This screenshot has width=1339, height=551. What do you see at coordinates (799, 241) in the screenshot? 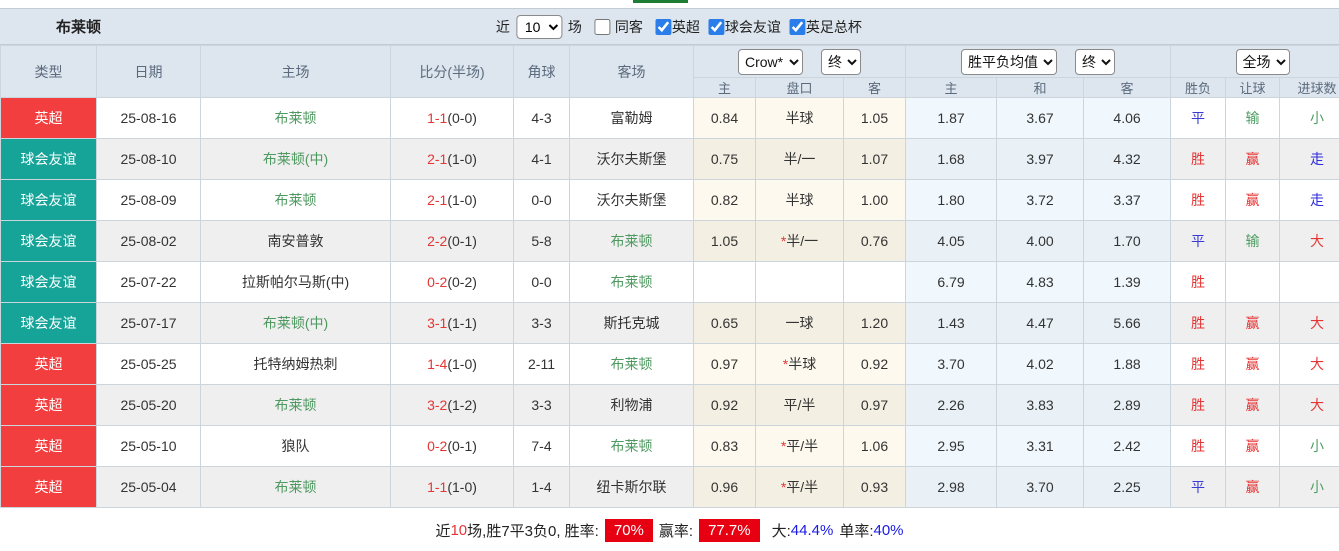
I see `handicap-cell: *半/一` at bounding box center [799, 241].